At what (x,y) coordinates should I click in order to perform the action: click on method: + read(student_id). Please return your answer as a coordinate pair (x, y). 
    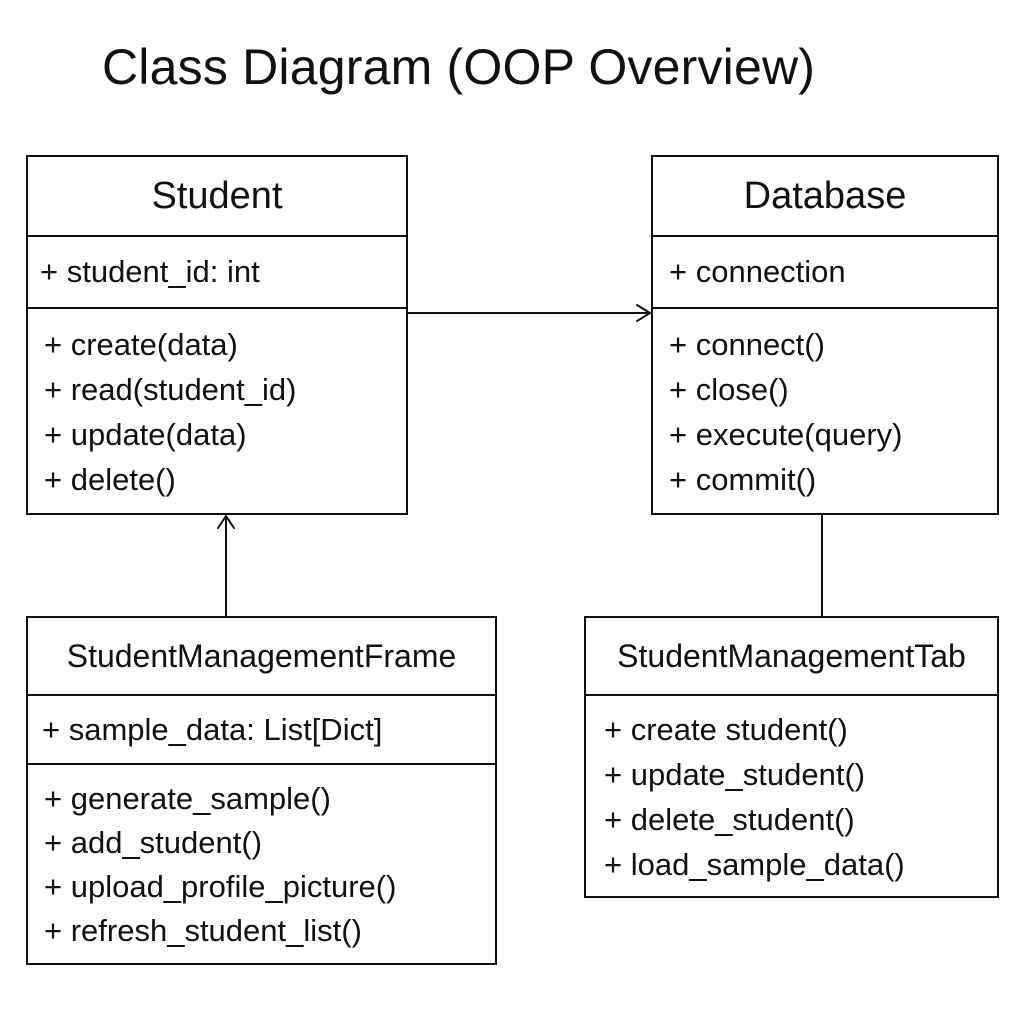
    Looking at the image, I should click on (170, 389).